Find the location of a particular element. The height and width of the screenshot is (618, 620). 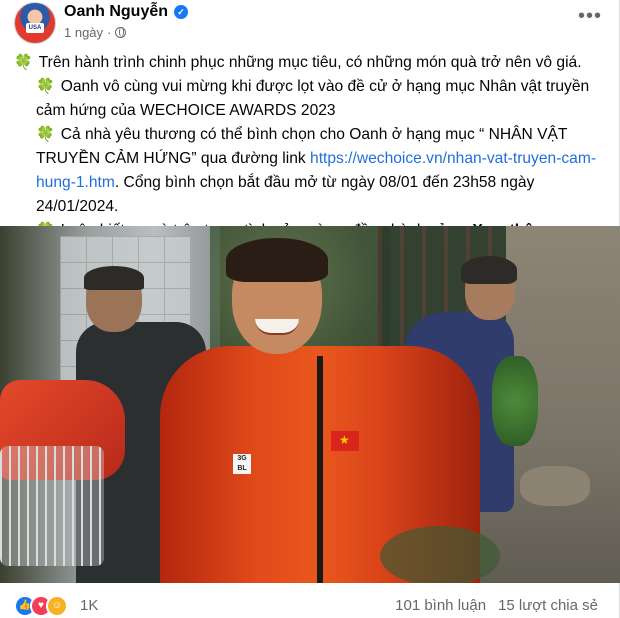

vietnam-flag-icon is located at coordinates (345, 441).